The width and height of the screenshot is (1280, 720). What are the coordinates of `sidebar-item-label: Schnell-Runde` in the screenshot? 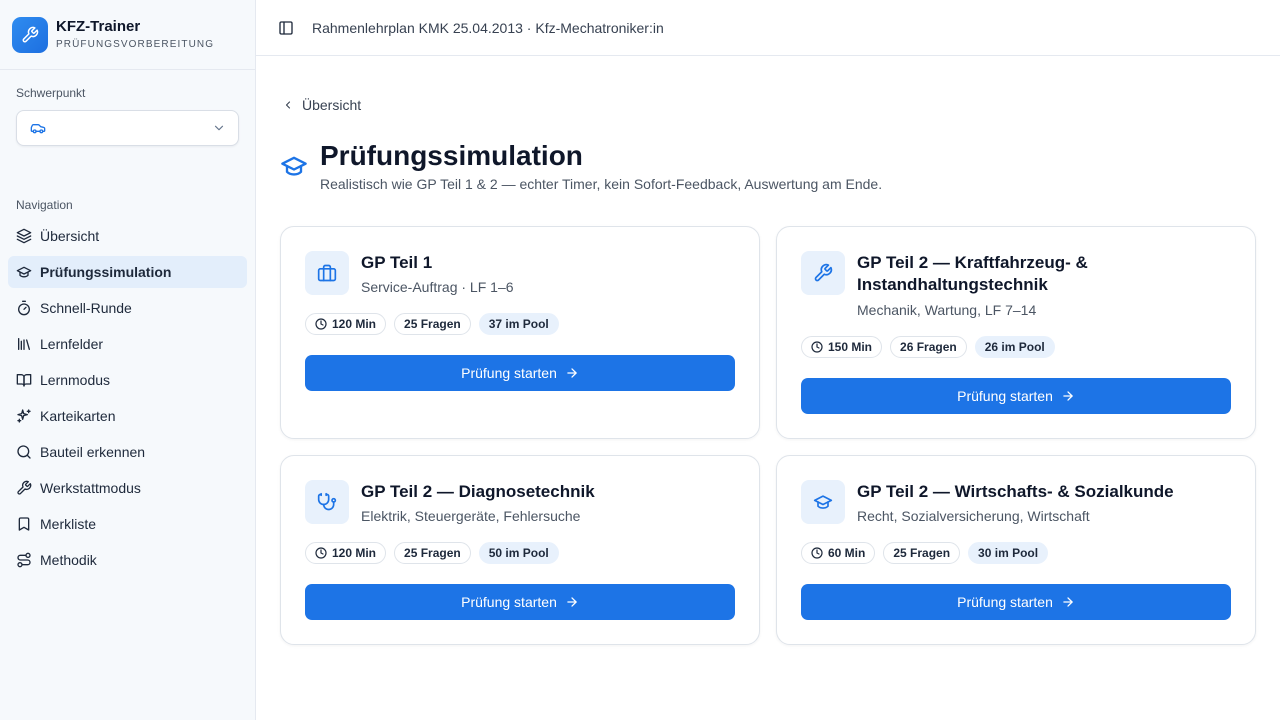 It's located at (86, 308).